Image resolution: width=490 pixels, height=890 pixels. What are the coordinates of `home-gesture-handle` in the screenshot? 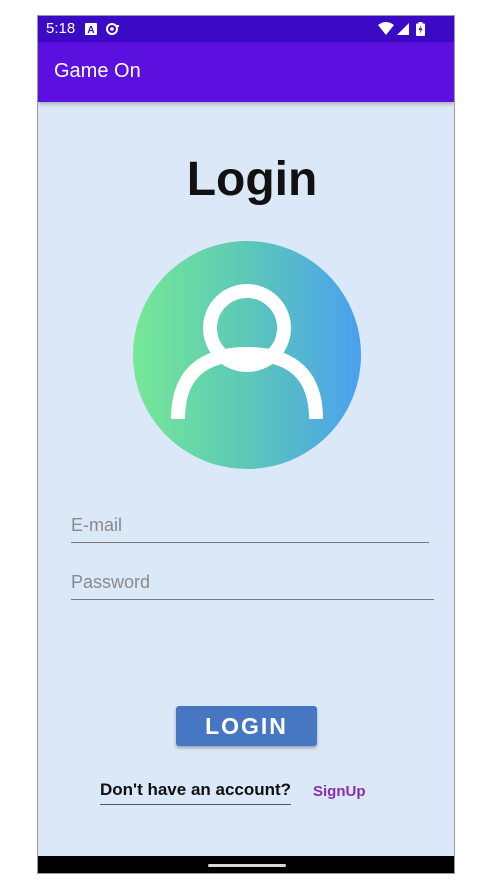 It's located at (247, 865).